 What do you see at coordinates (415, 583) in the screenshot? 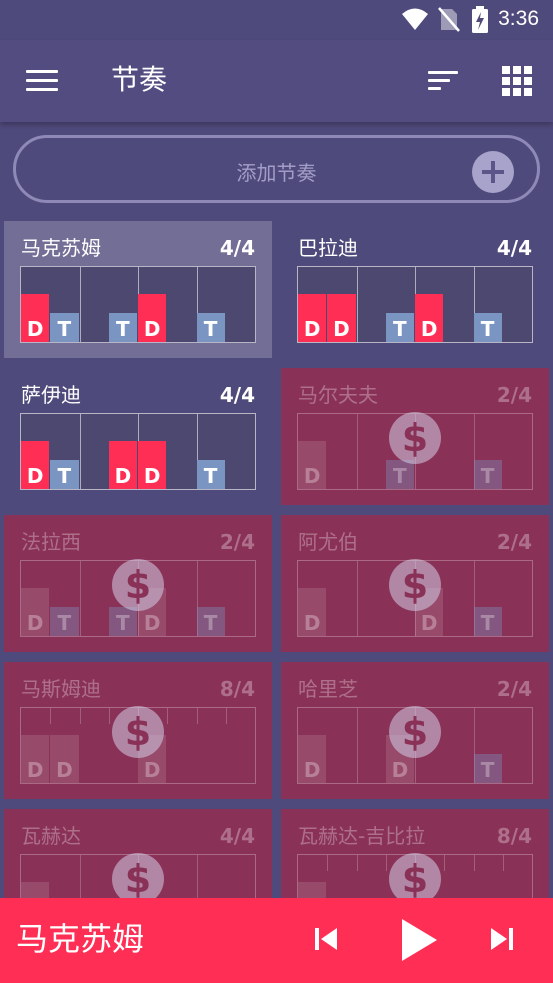
I see `rhythm-card: 阿尤伯 2/4 D D T $` at bounding box center [415, 583].